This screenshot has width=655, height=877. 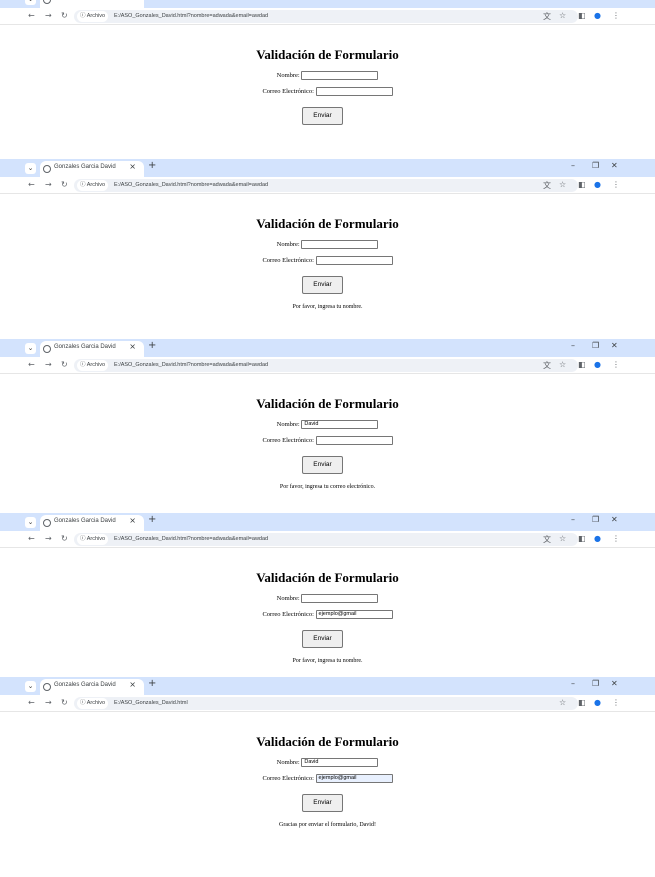 I want to click on url-text: E:/ASO_Gonzales_David.html, so click(x=151, y=703).